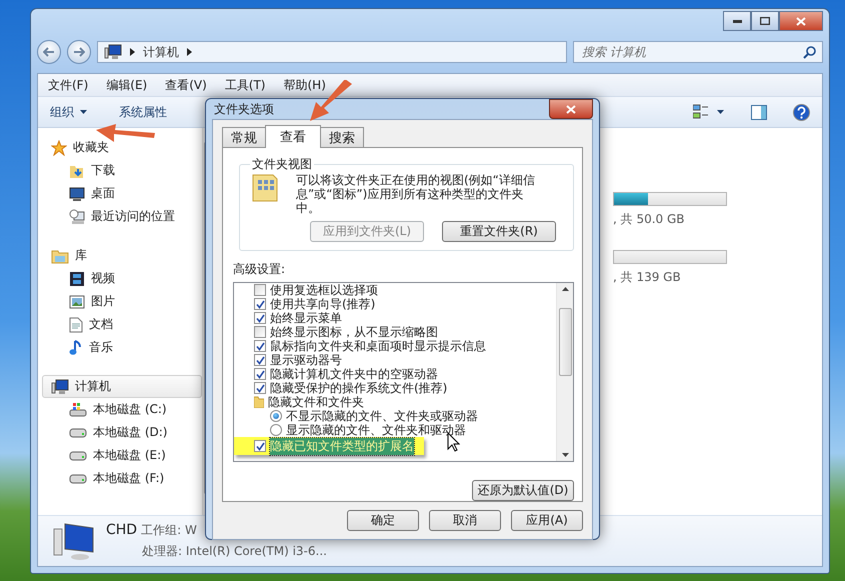  I want to click on scrollbar, so click(564, 372).